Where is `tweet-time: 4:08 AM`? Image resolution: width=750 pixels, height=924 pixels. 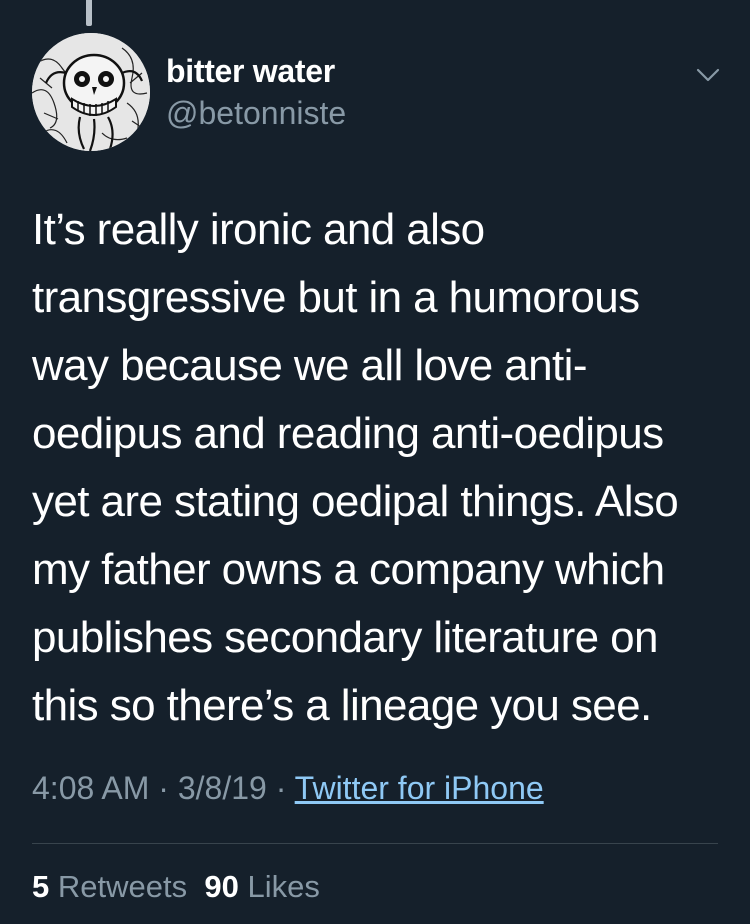
tweet-time: 4:08 AM is located at coordinates (91, 788).